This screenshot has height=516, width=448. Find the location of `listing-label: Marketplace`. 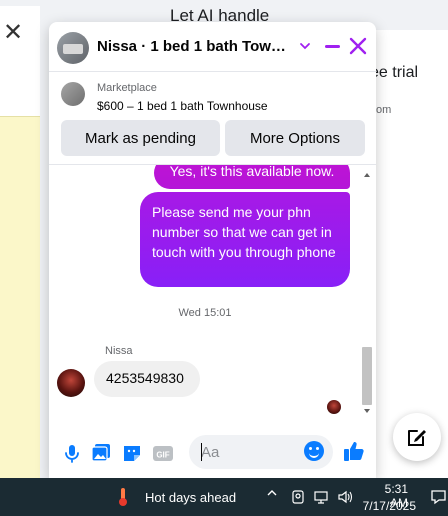

listing-label: Marketplace is located at coordinates (127, 88).